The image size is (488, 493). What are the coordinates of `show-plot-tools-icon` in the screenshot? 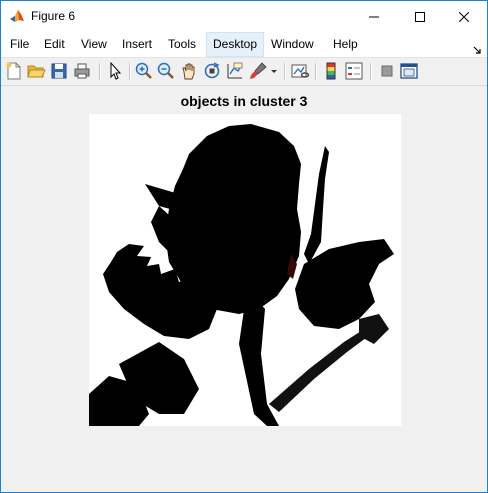 It's located at (409, 71).